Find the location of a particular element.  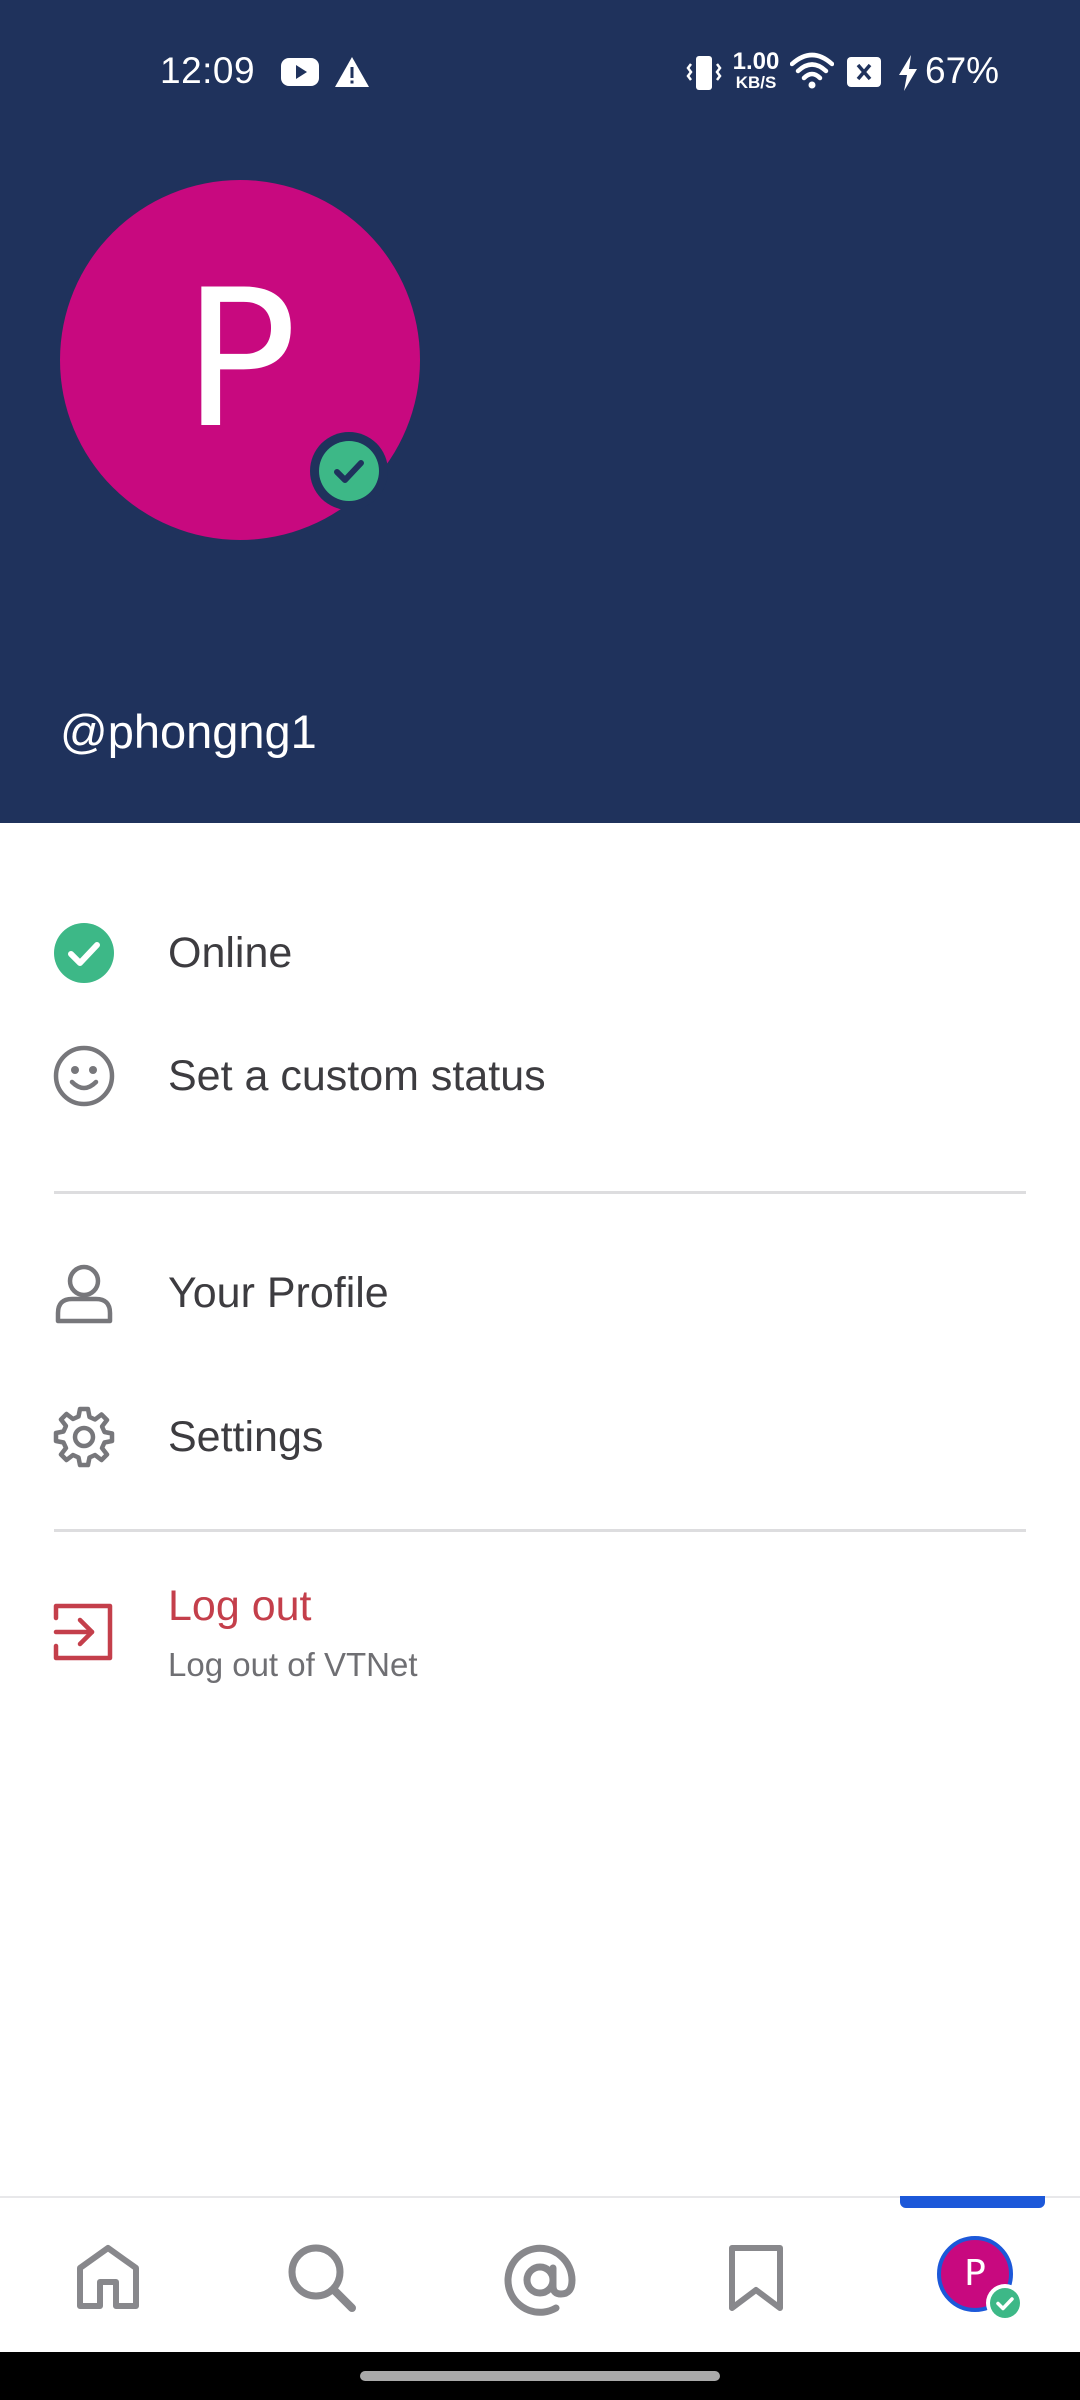

net-speed: 1.00 KB/S is located at coordinates (756, 70).